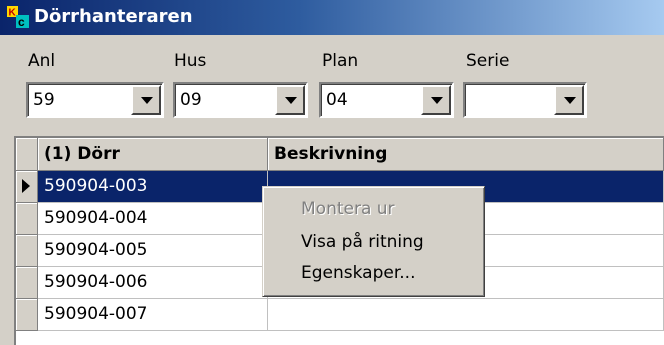 This screenshot has width=664, height=345. Describe the element at coordinates (332, 17) in the screenshot. I see `title-bar: K c Dörrhanteraren` at that location.